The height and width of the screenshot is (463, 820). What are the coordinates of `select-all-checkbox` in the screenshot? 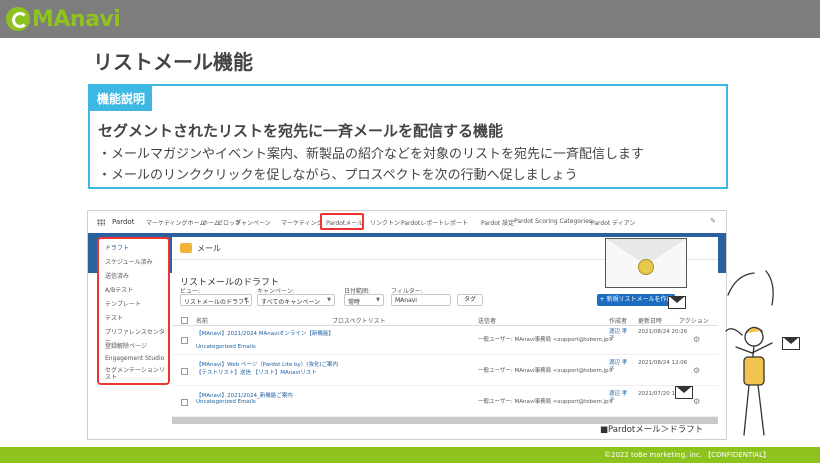 It's located at (184, 320).